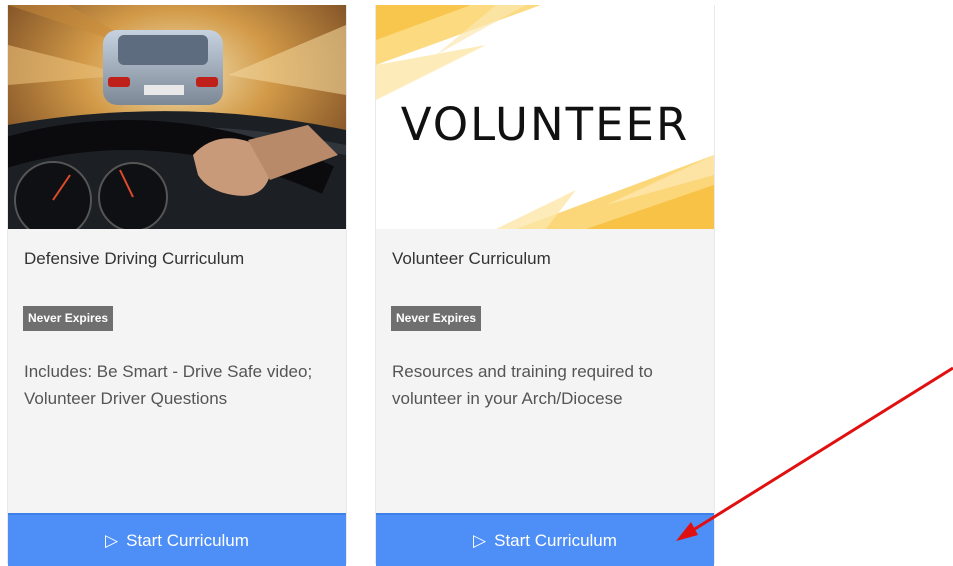  I want to click on card-image-driving, so click(177, 117).